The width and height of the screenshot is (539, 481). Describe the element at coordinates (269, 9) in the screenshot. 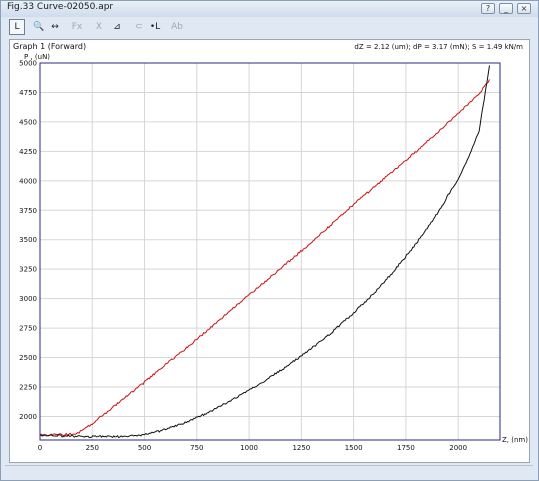

I see `title-bar: Fig.33 Curve-02050.apr ? _ ×` at that location.